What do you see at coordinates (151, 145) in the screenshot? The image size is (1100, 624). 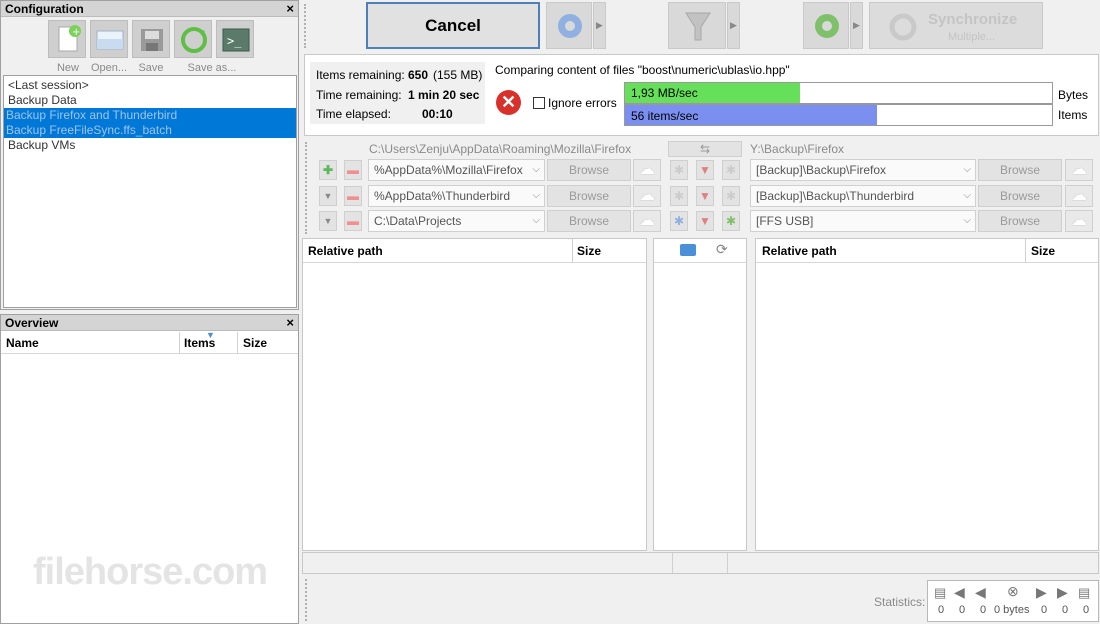 I see `config-item: Backup VMs` at bounding box center [151, 145].